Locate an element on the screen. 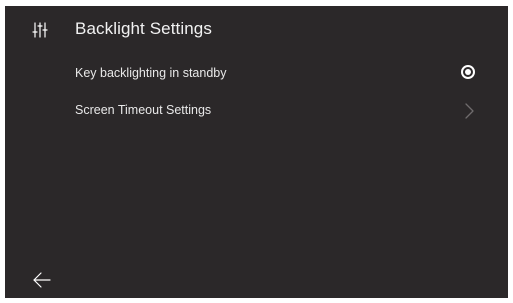  back-arrow-icon is located at coordinates (42, 280).